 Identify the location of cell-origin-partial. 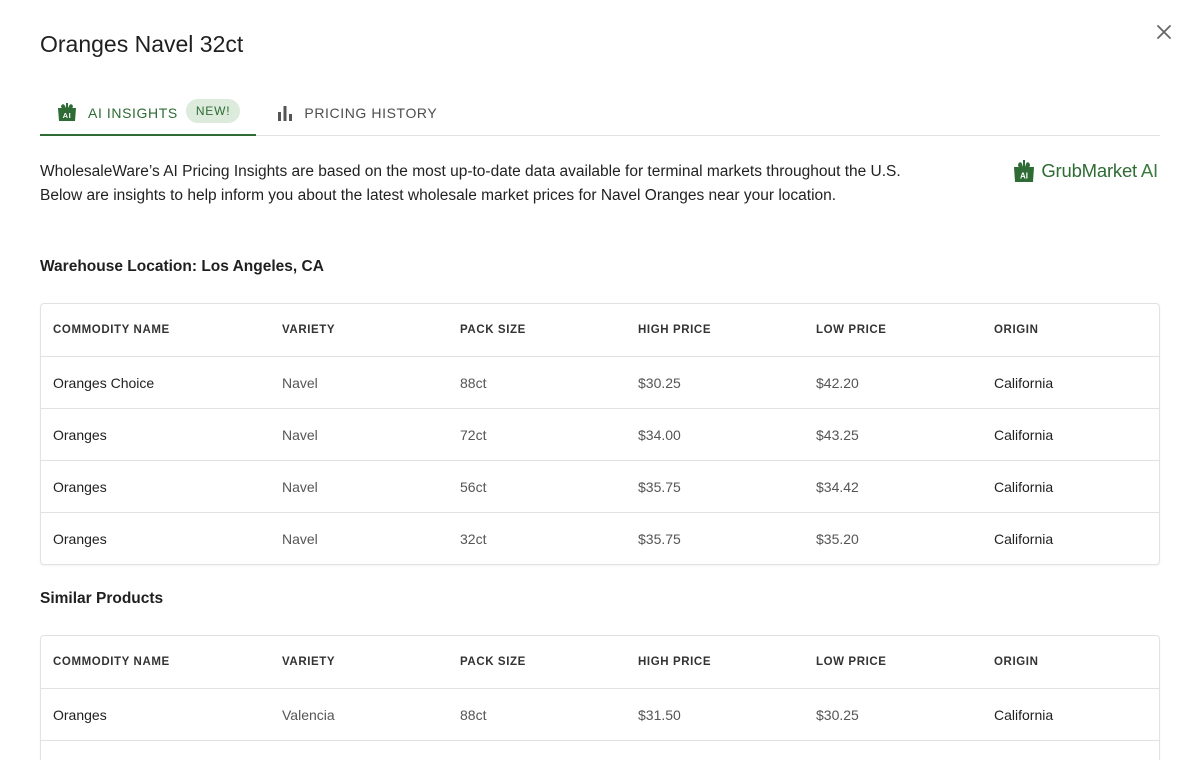
(1070, 750).